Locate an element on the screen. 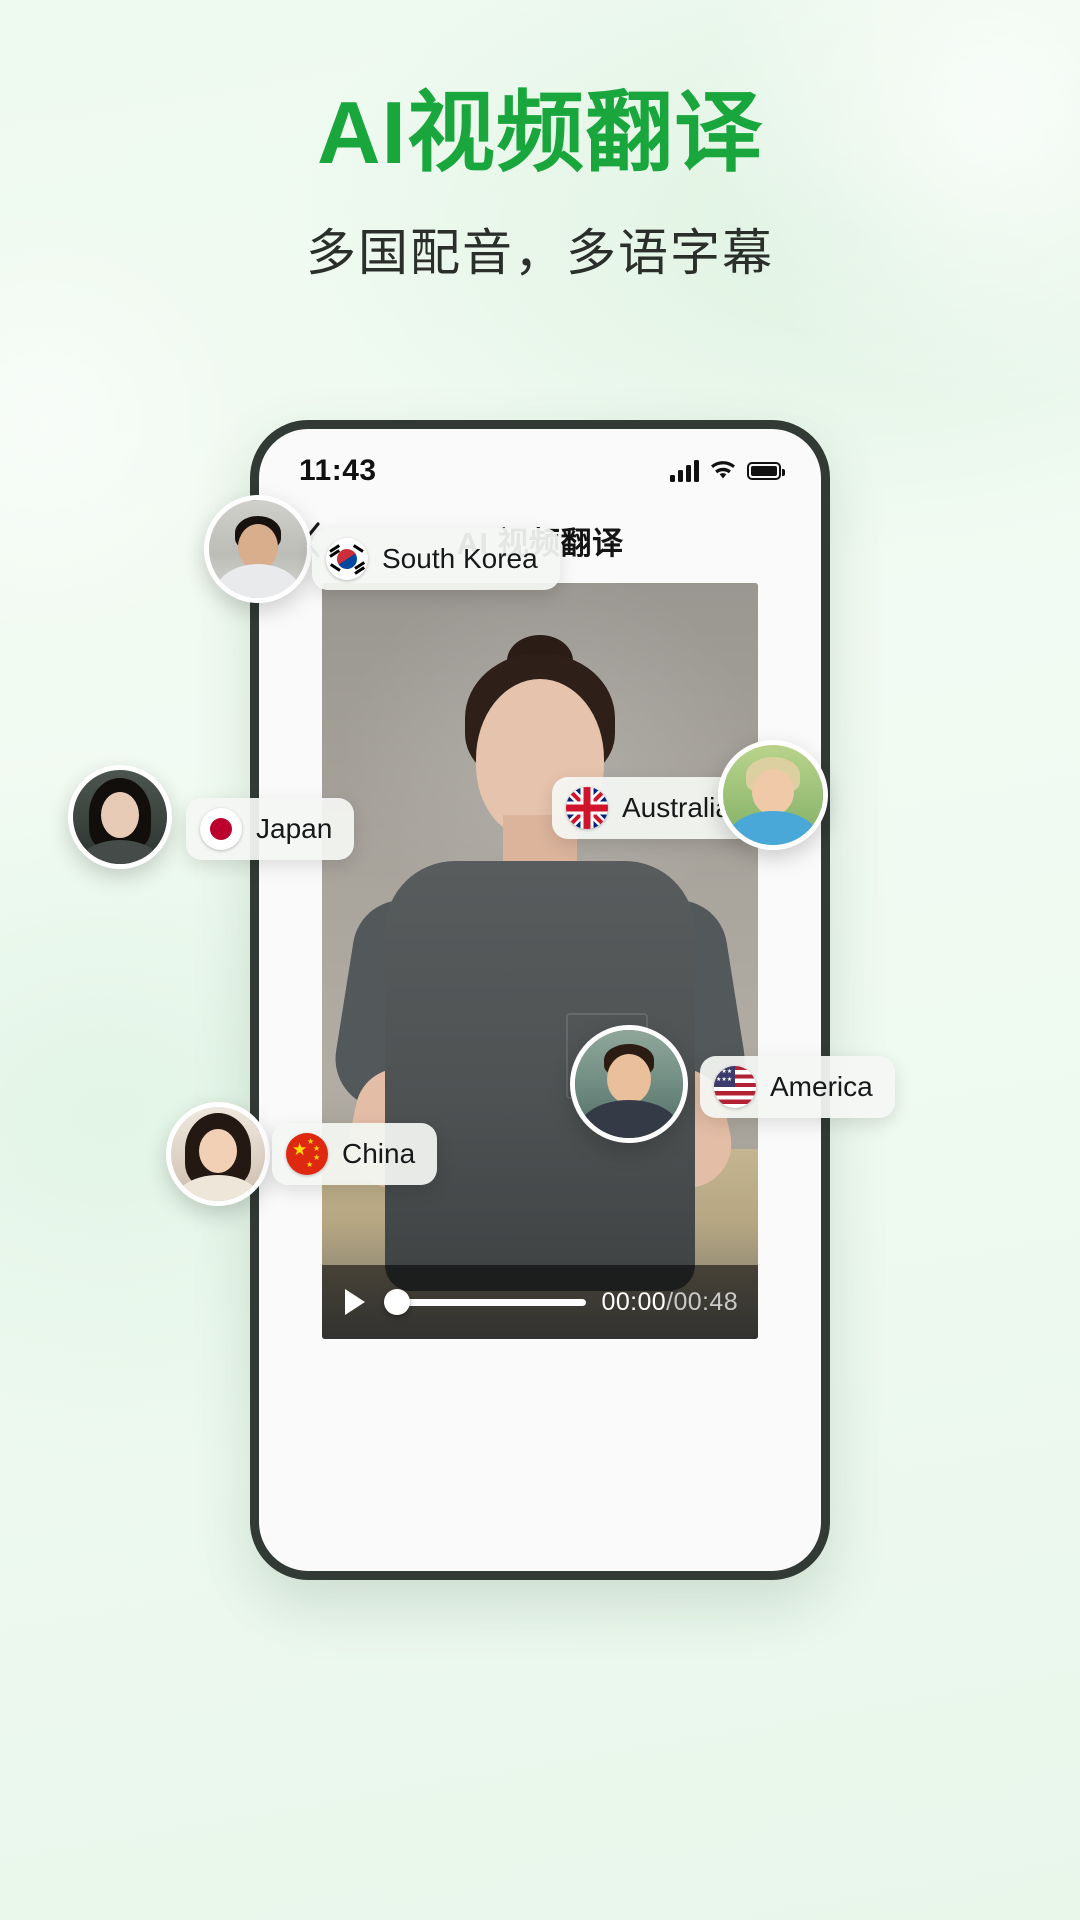 Image resolution: width=1080 pixels, height=1920 pixels. avatar-japanese-woman is located at coordinates (120, 817).